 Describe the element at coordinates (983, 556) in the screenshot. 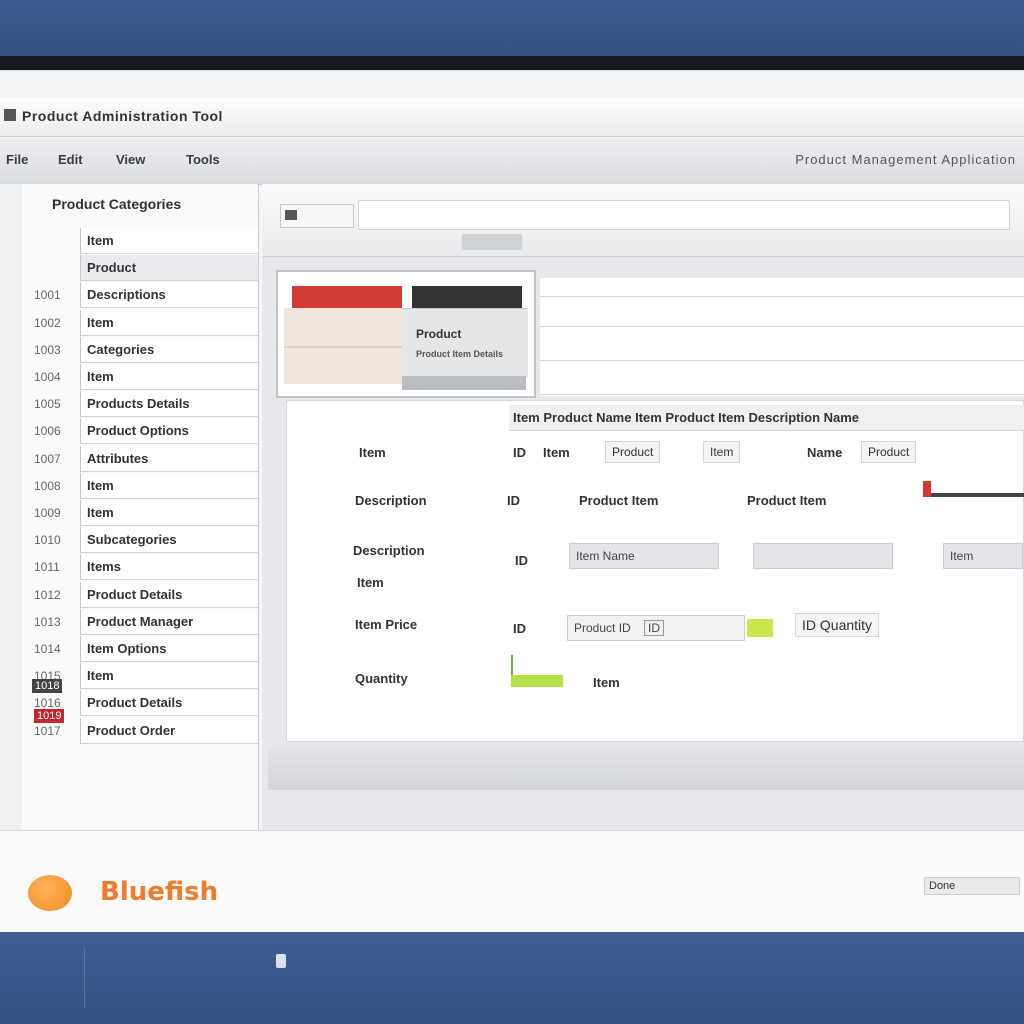

I see `item-short-input: Item` at that location.